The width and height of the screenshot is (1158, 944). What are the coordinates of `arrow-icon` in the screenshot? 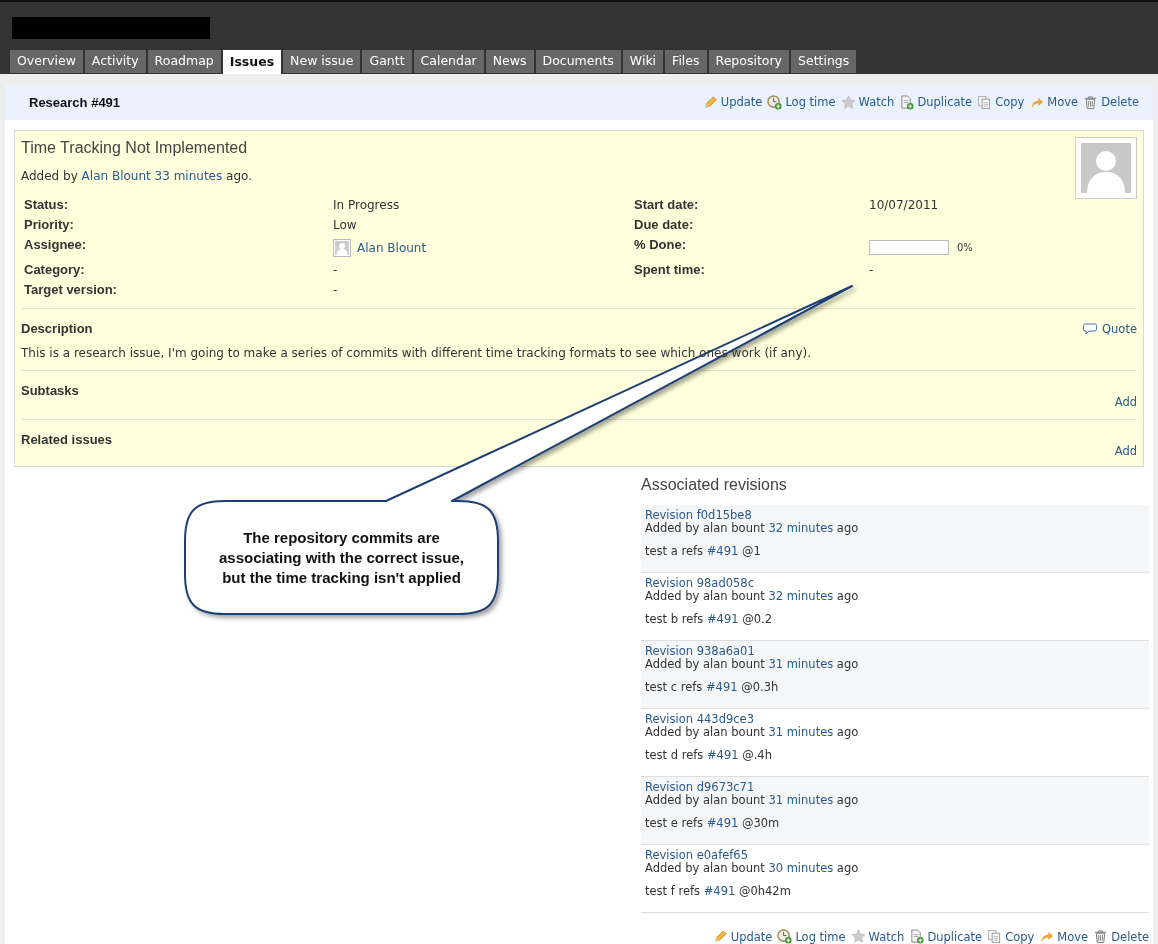 It's located at (1047, 936).